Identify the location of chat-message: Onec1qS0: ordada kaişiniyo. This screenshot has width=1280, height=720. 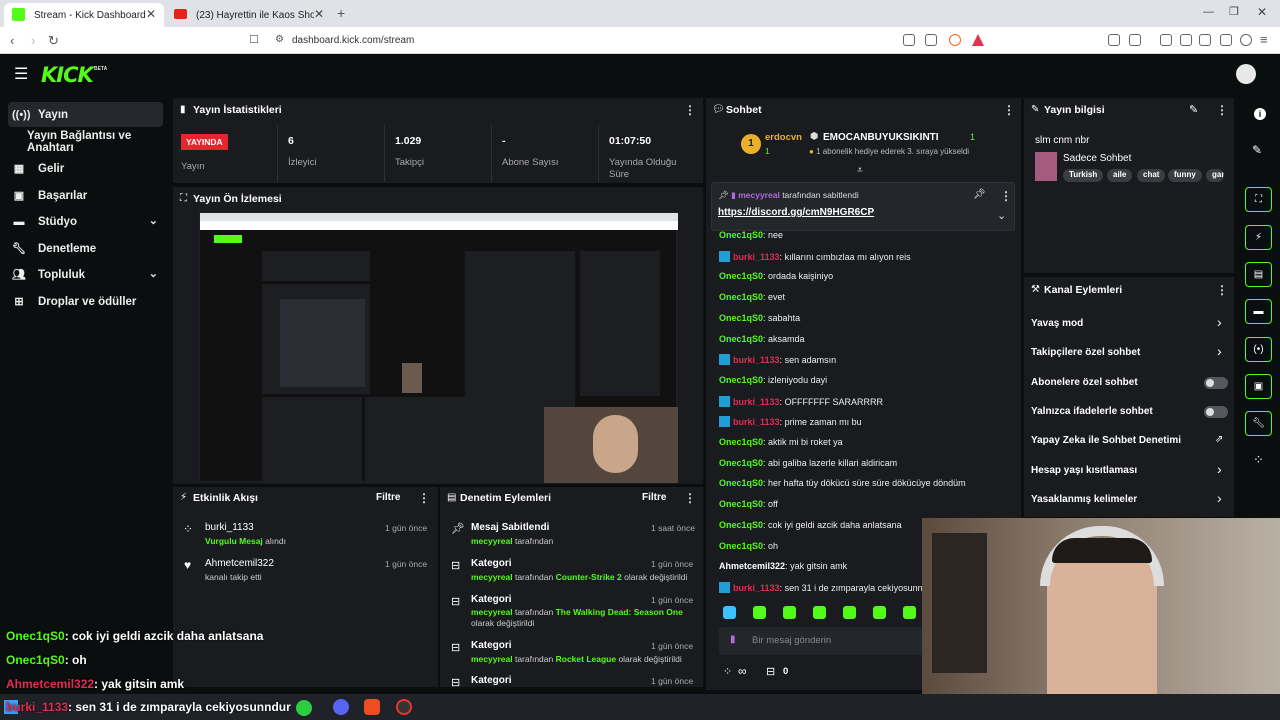
(776, 276).